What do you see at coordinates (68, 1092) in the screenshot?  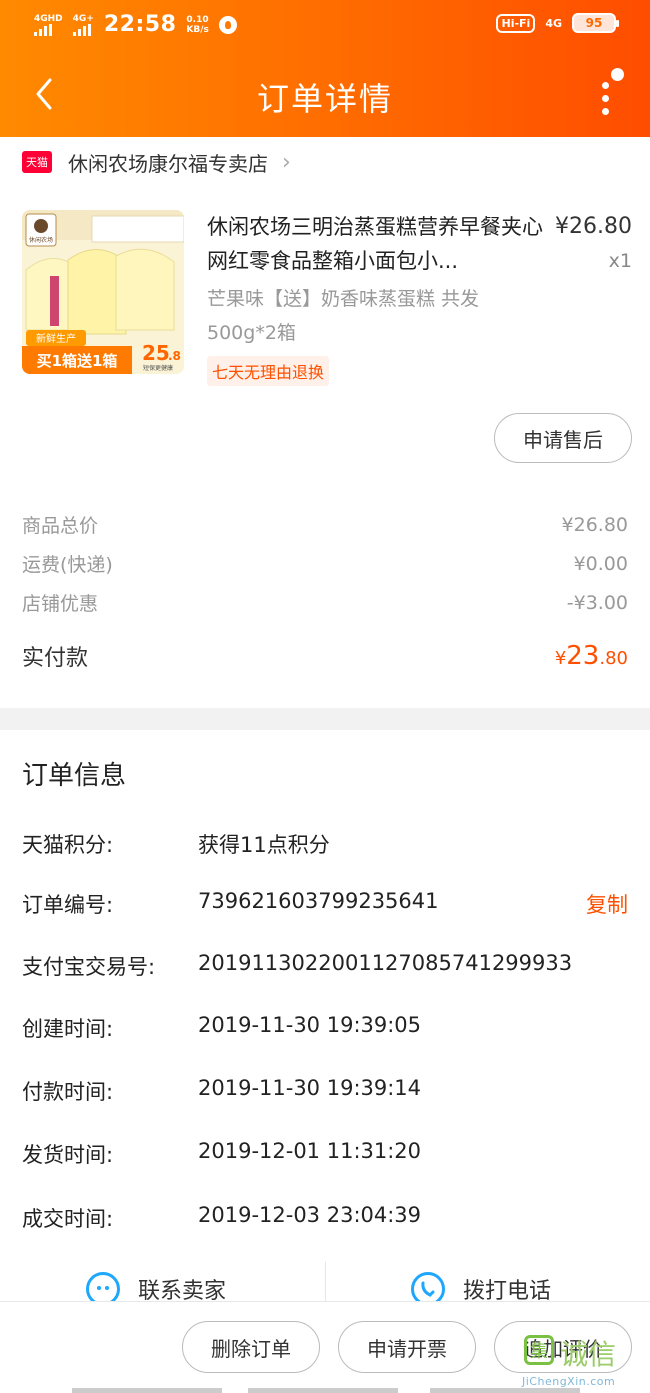 I see `info-label: 付款时间:` at bounding box center [68, 1092].